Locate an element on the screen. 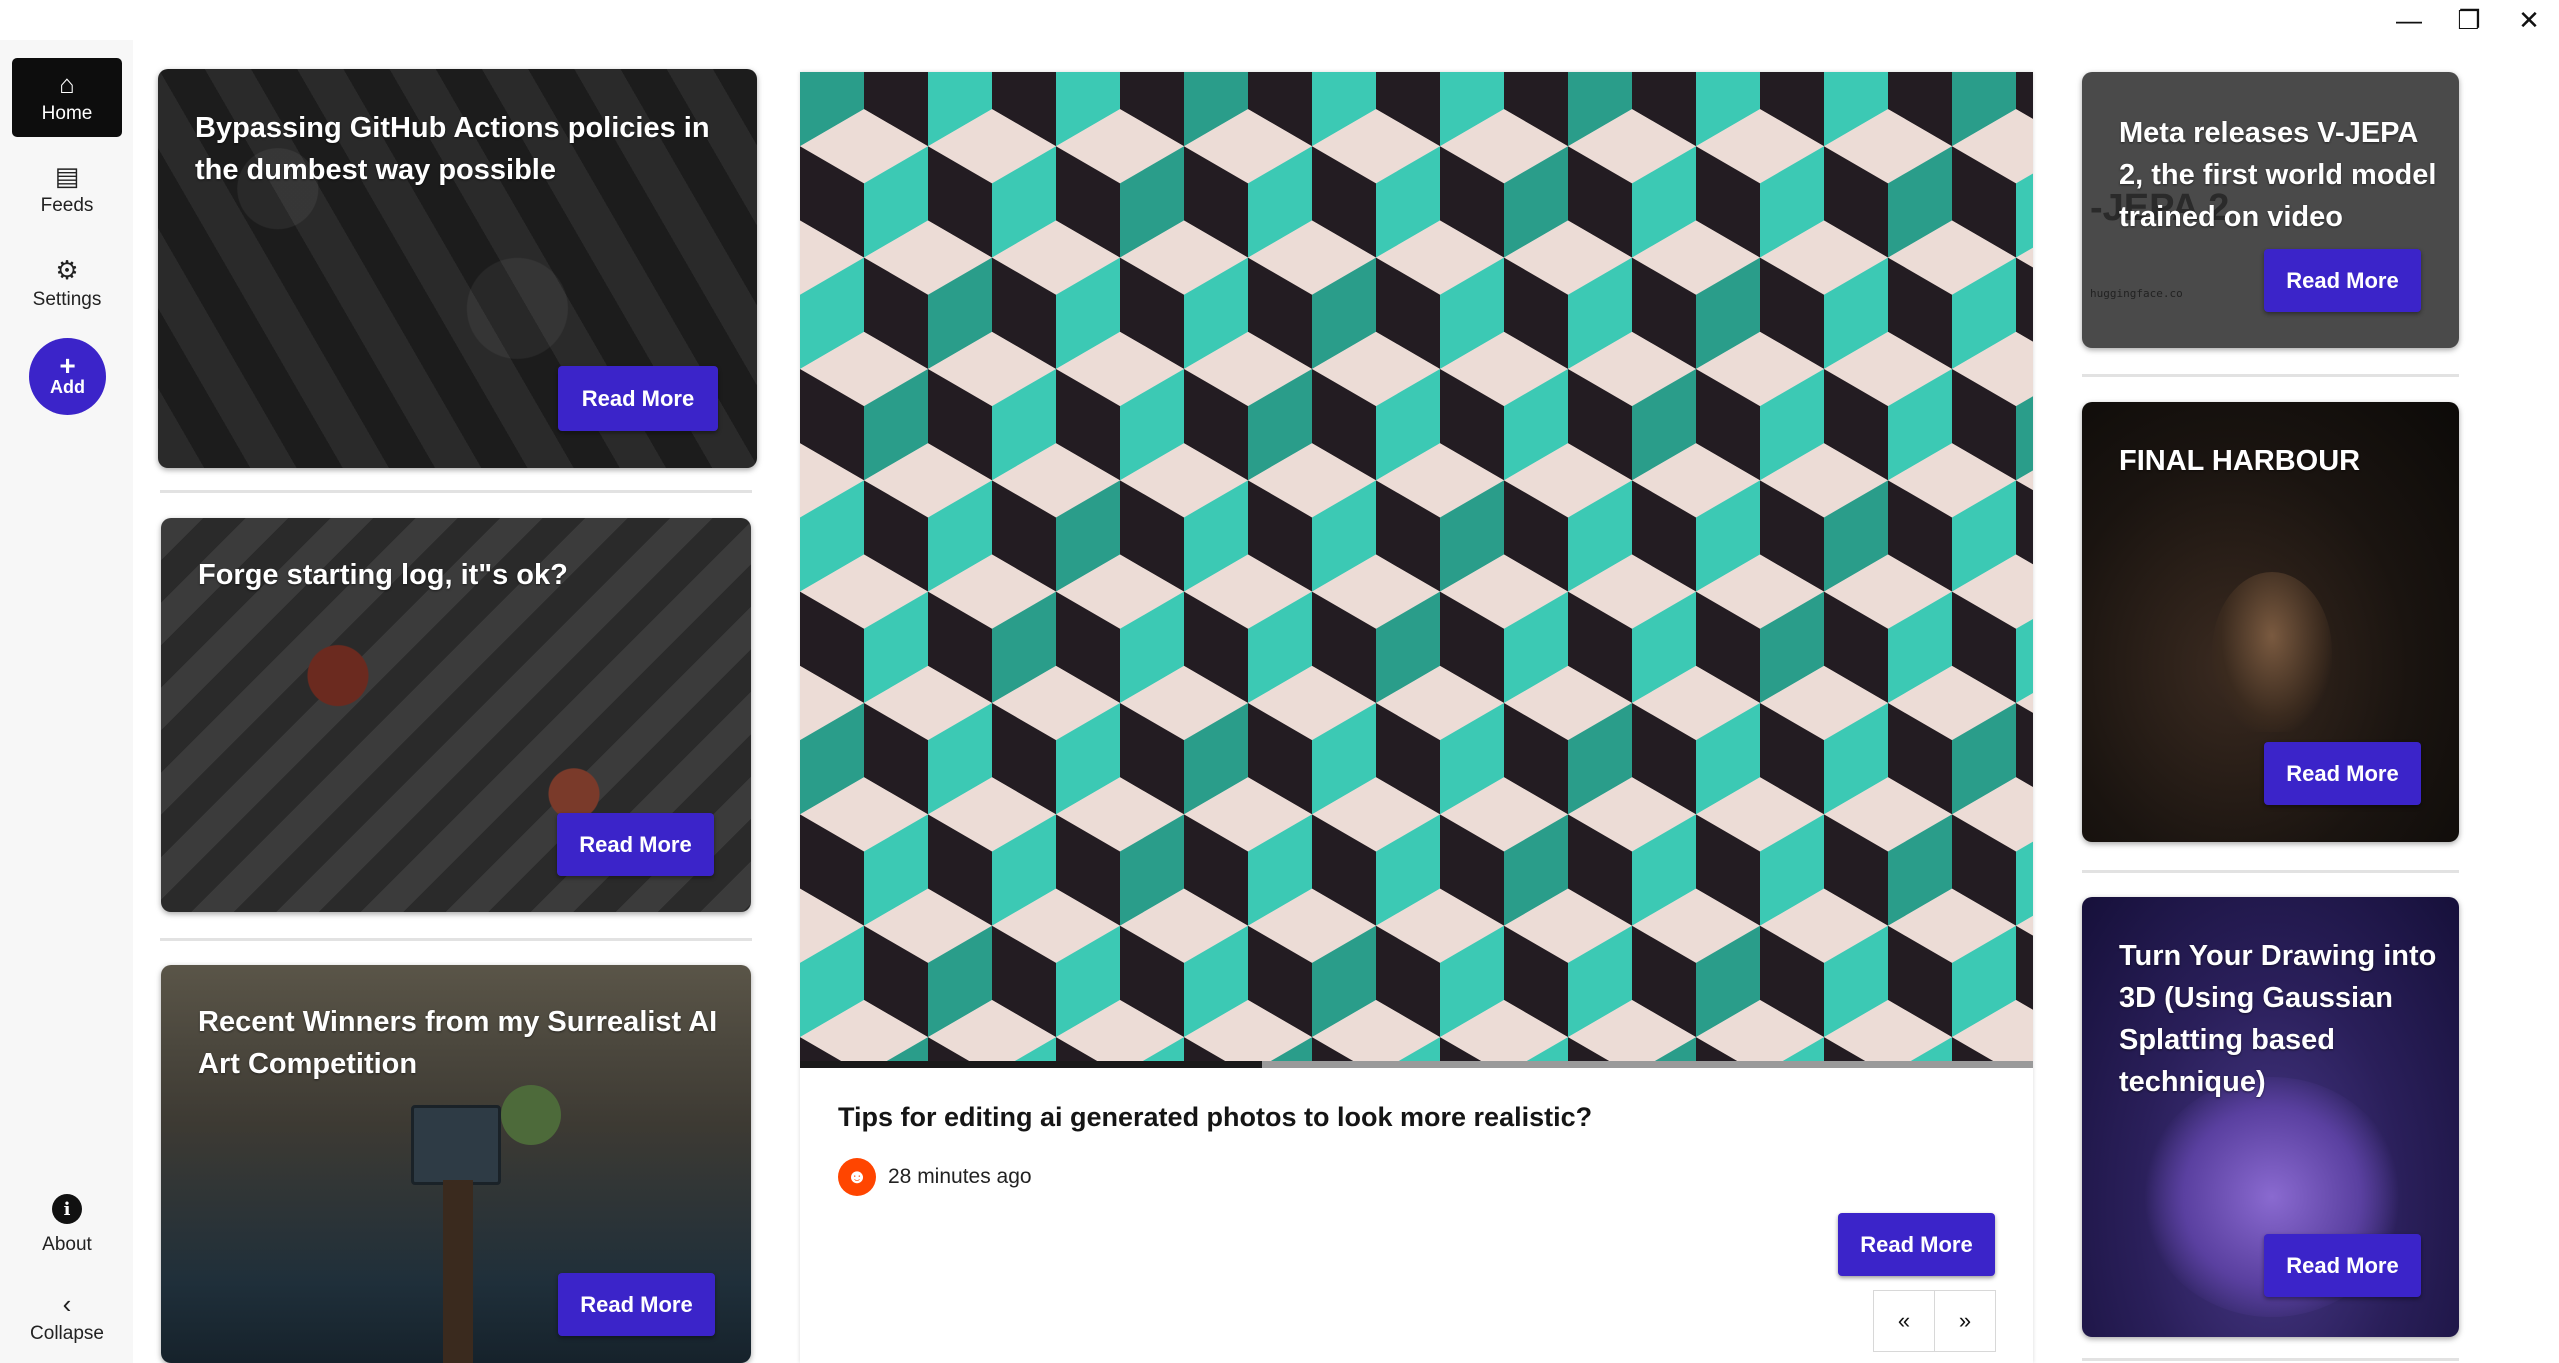 The width and height of the screenshot is (2559, 1363). nav-feeds-label: Feeds is located at coordinates (67, 205).